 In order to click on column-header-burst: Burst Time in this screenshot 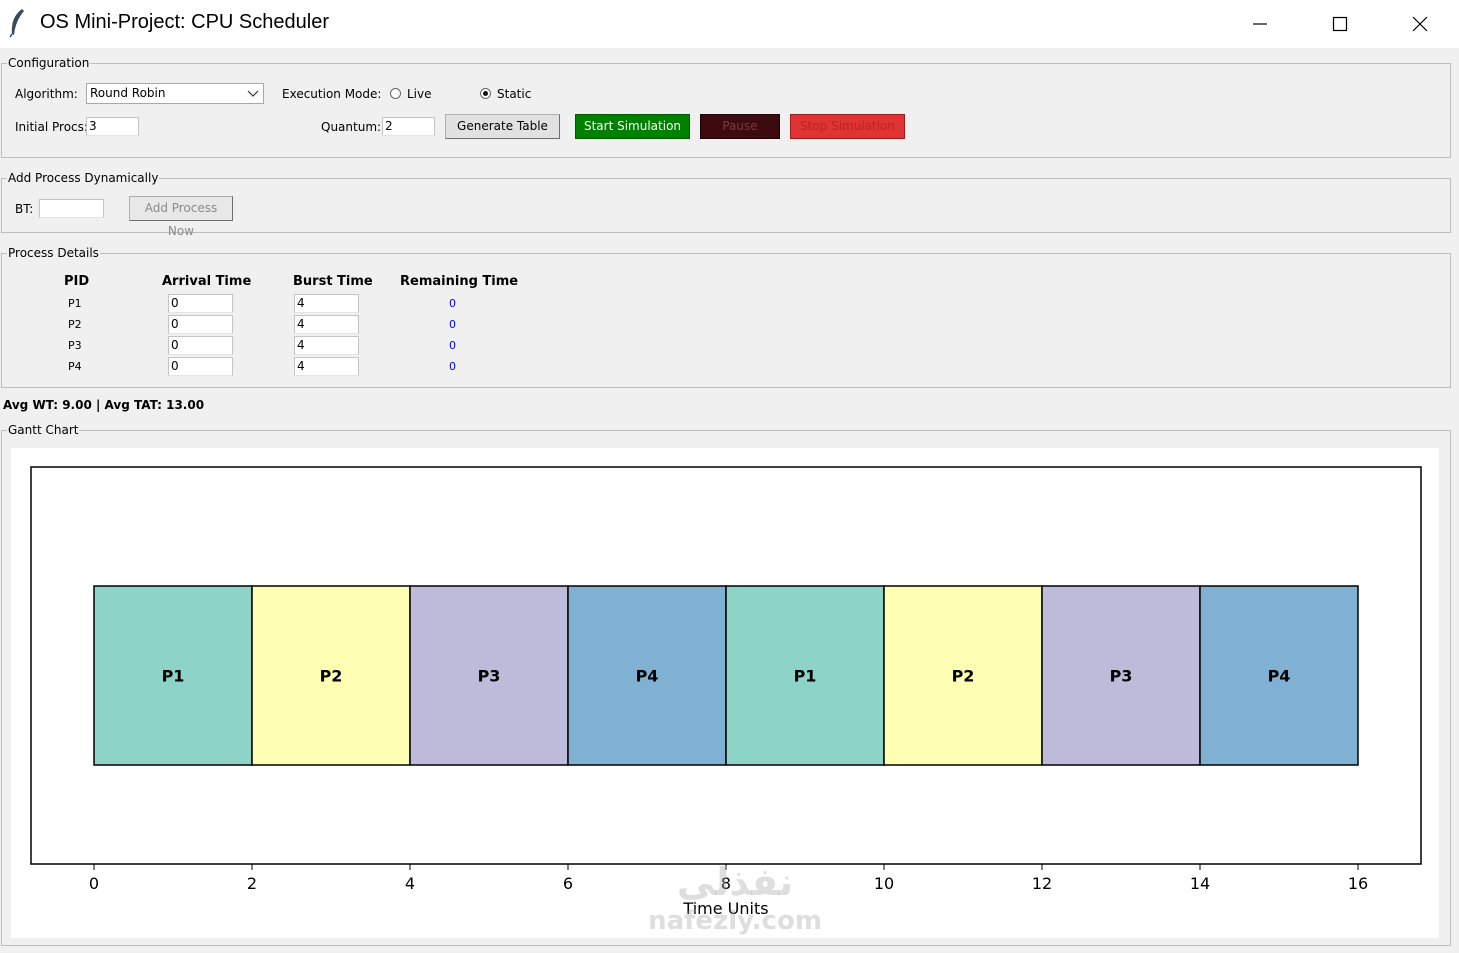, I will do `click(333, 281)`.